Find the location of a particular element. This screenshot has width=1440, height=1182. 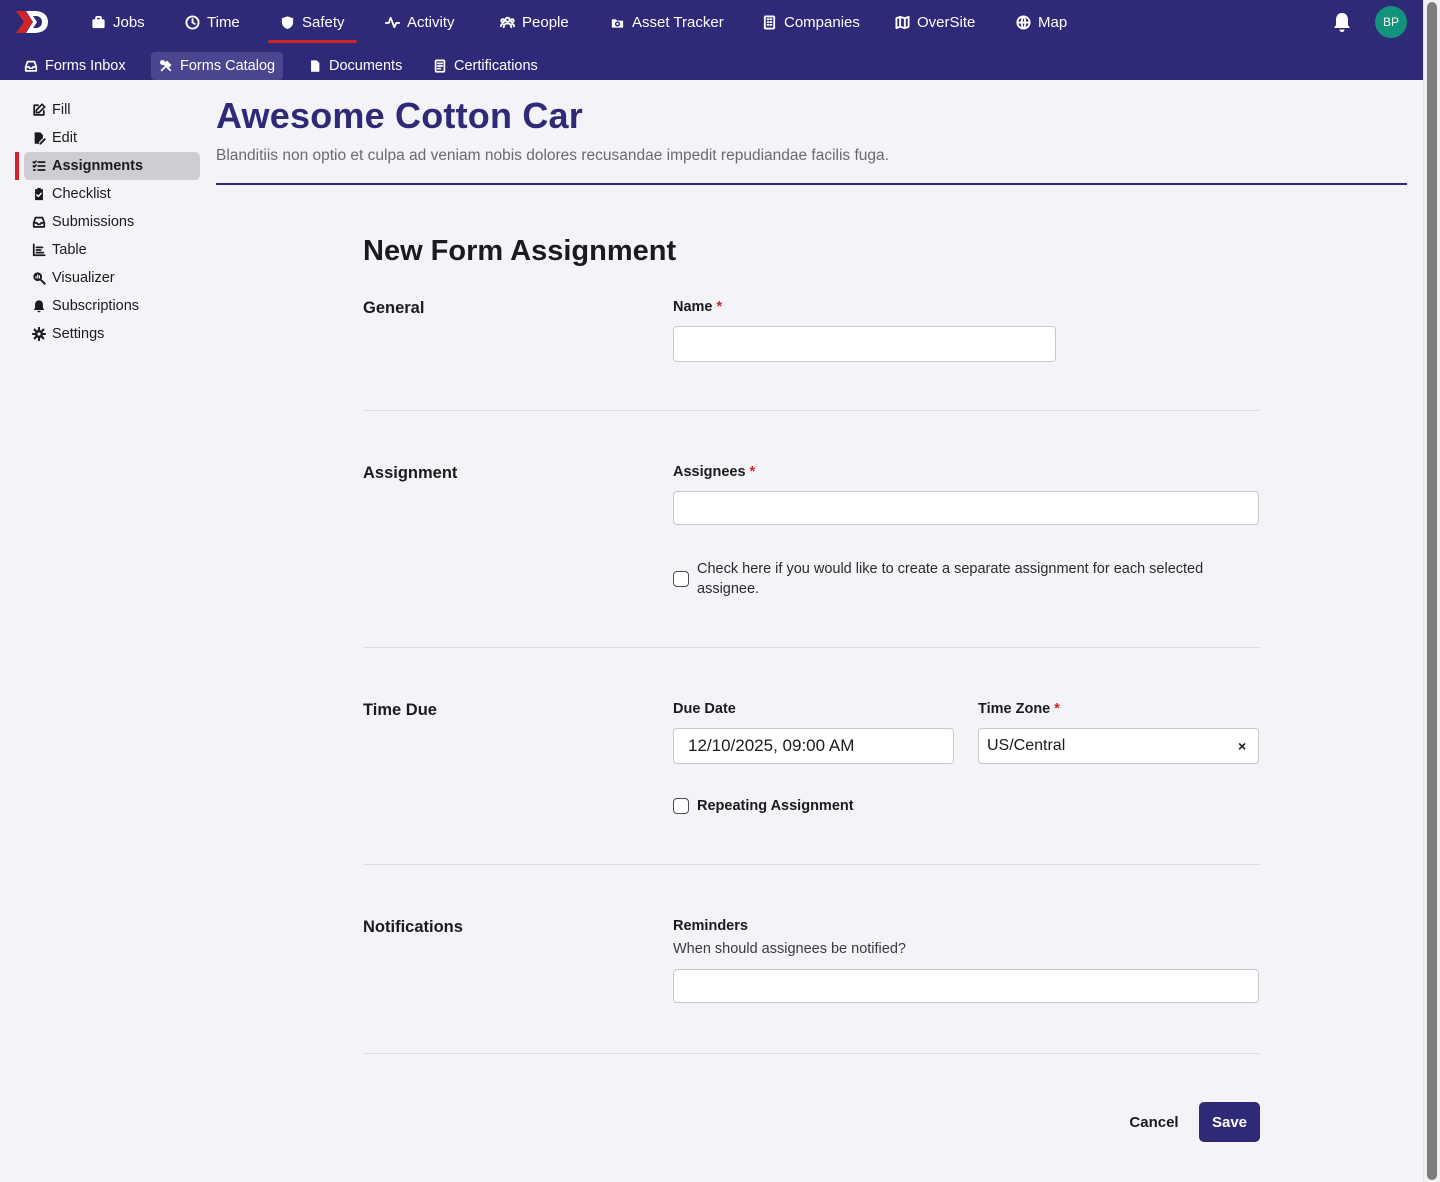

sidebar-item-checklist: Checklist is located at coordinates (112, 194).